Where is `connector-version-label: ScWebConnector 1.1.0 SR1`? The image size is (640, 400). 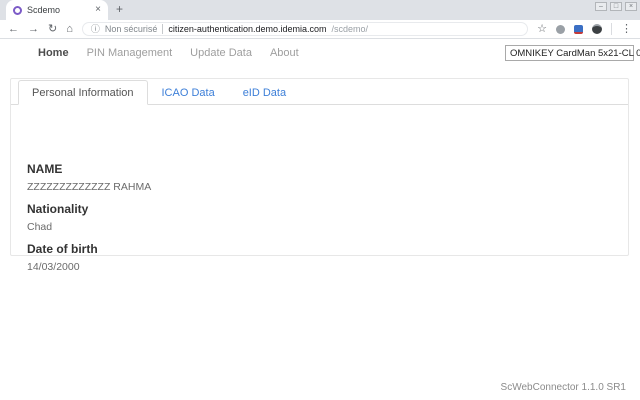
connector-version-label: ScWebConnector 1.1.0 SR1 is located at coordinates (563, 387).